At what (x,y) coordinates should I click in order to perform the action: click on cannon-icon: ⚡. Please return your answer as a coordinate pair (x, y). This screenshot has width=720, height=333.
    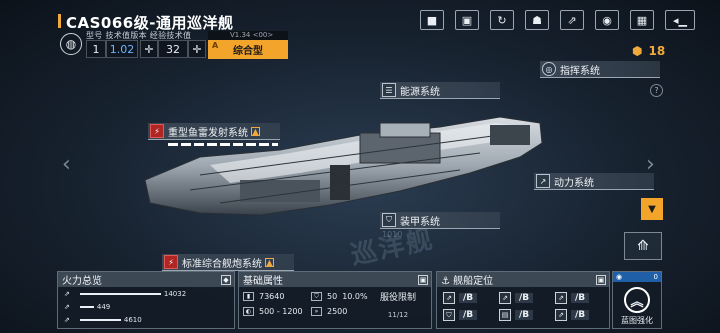
    Looking at the image, I should click on (171, 262).